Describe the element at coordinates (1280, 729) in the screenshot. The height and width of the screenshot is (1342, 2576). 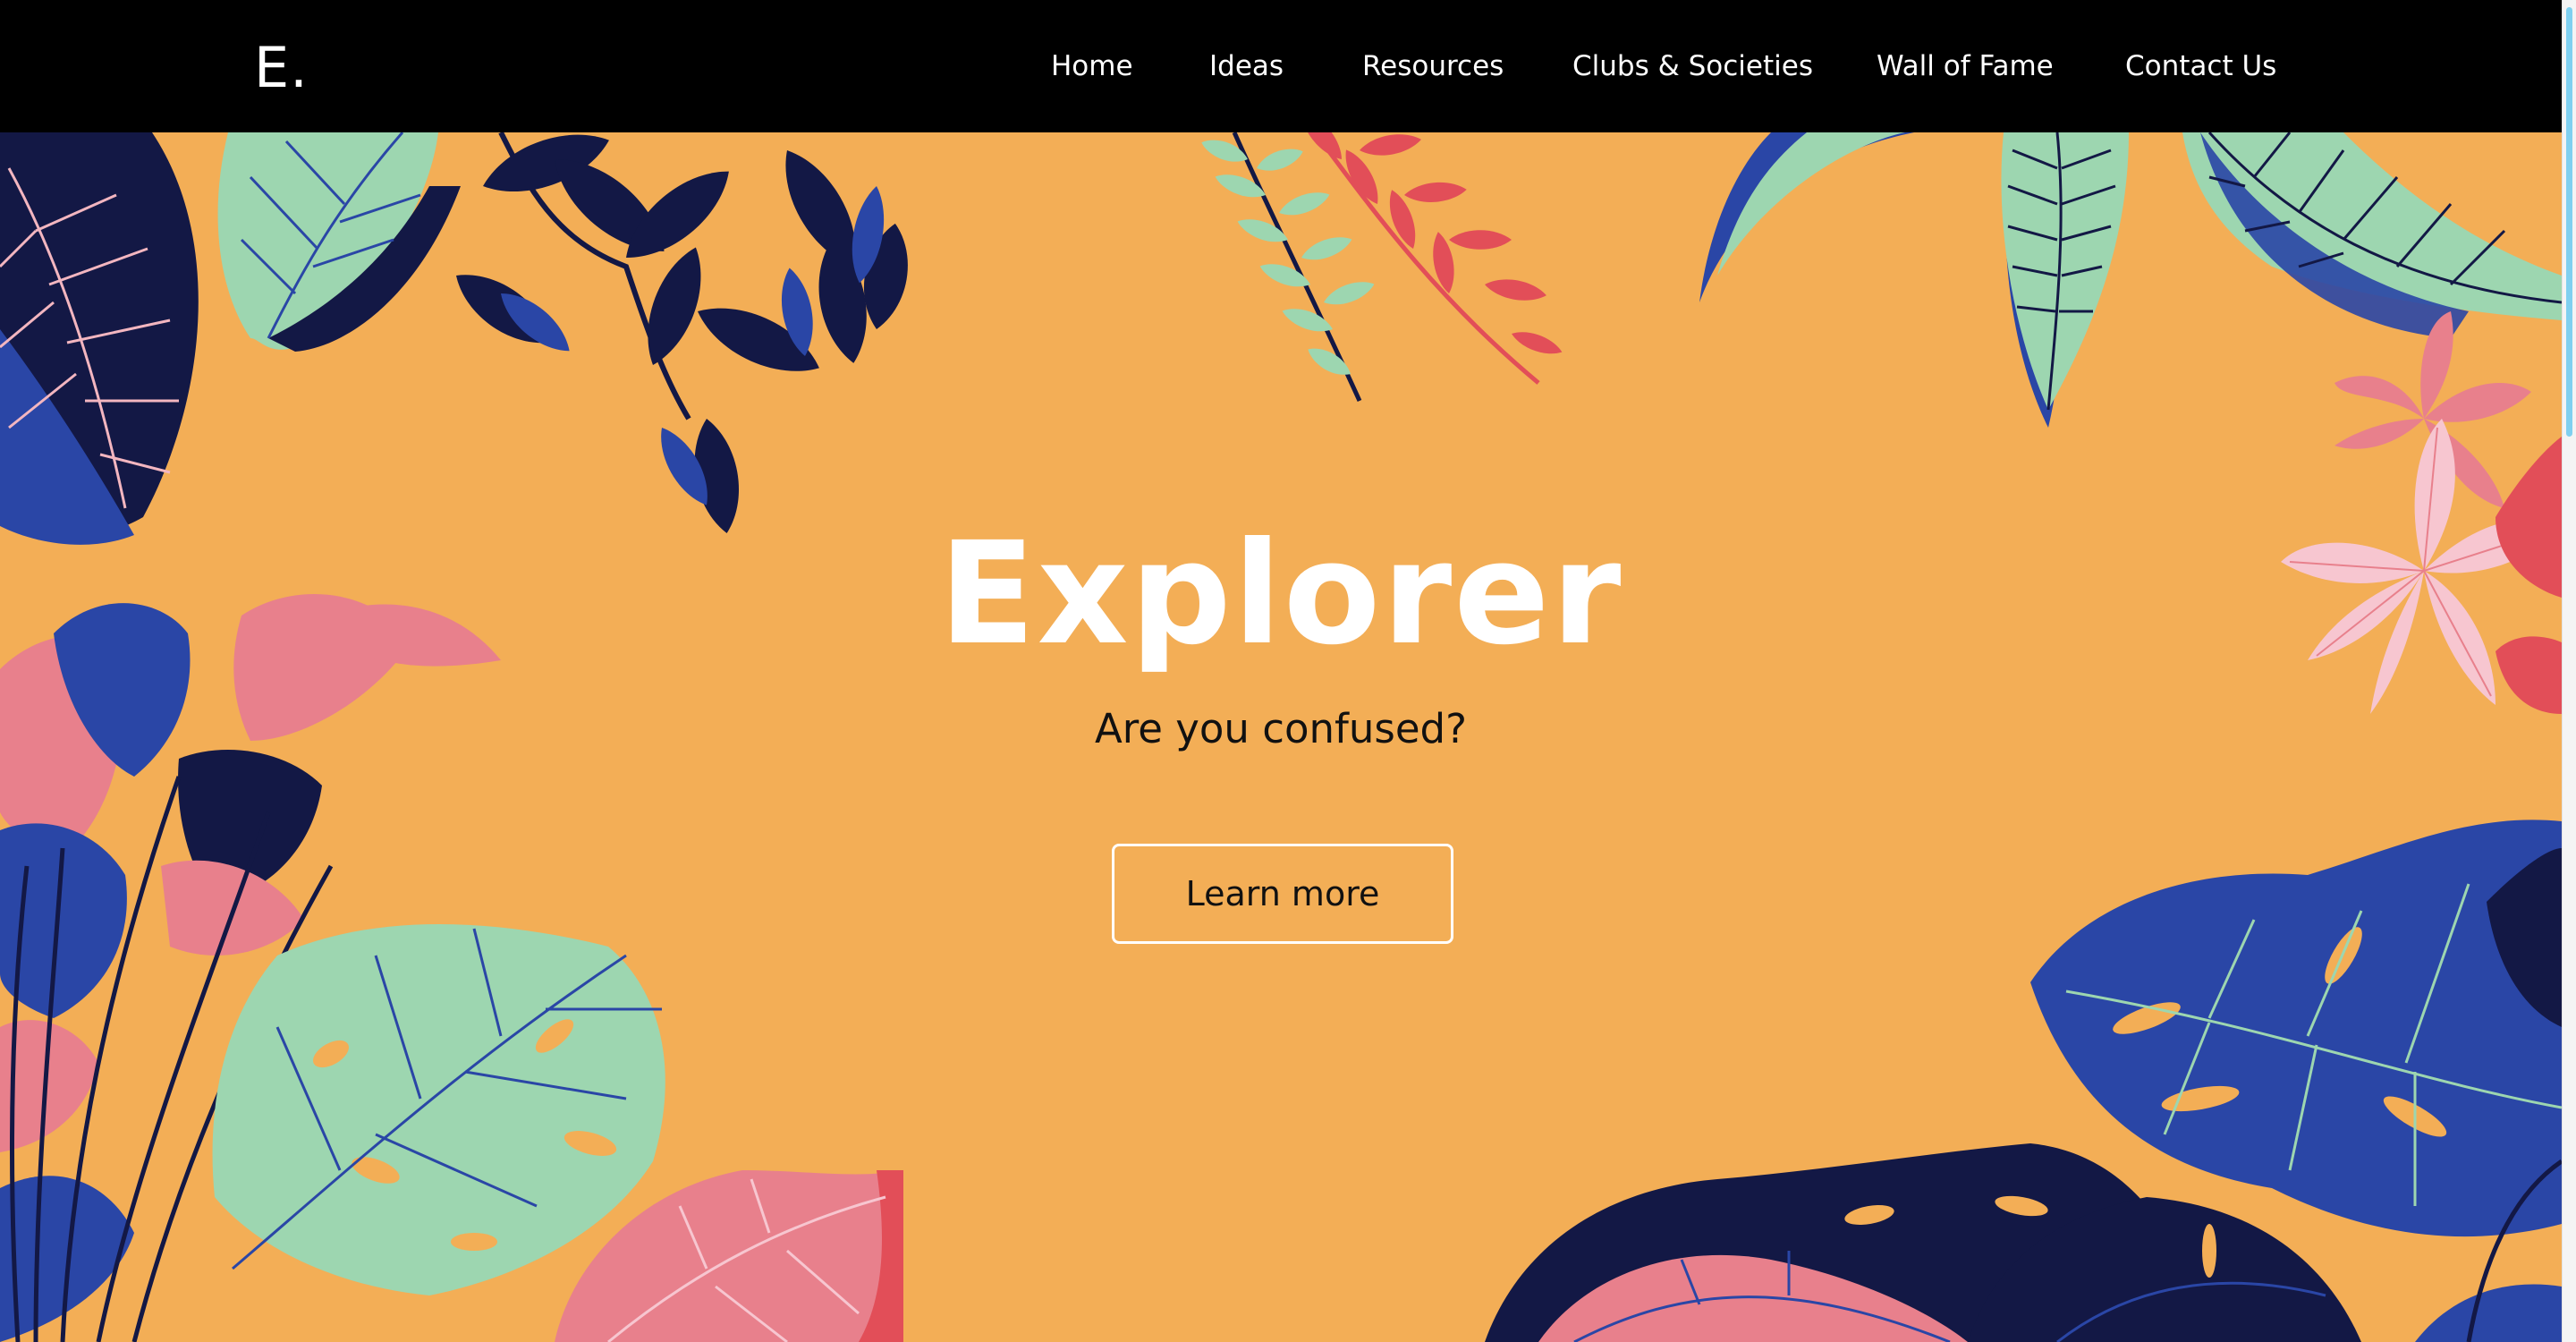
I see `hero-subtitle: Are you confused?` at that location.